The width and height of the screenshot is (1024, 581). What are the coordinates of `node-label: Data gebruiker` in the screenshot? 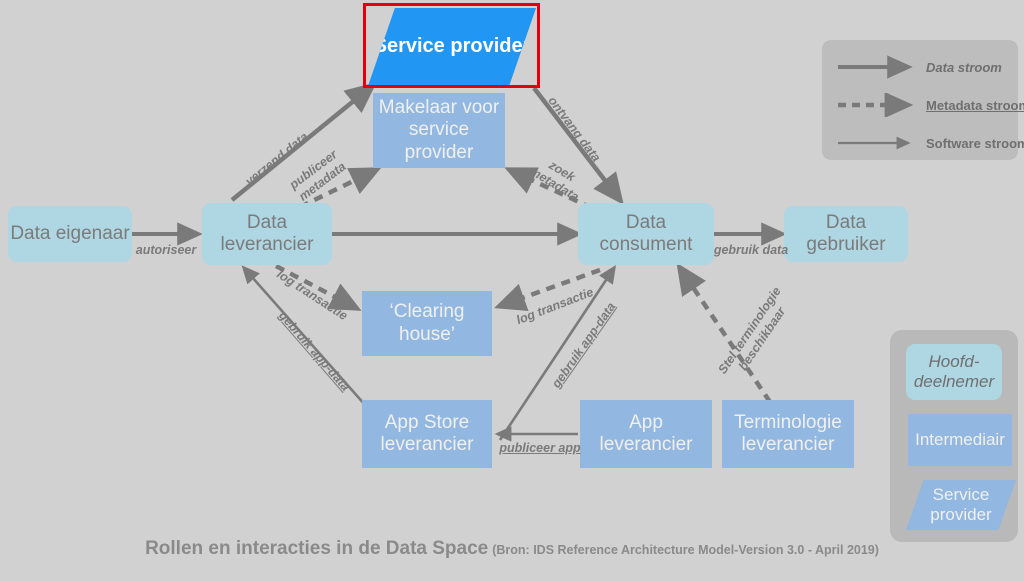 It's located at (846, 233).